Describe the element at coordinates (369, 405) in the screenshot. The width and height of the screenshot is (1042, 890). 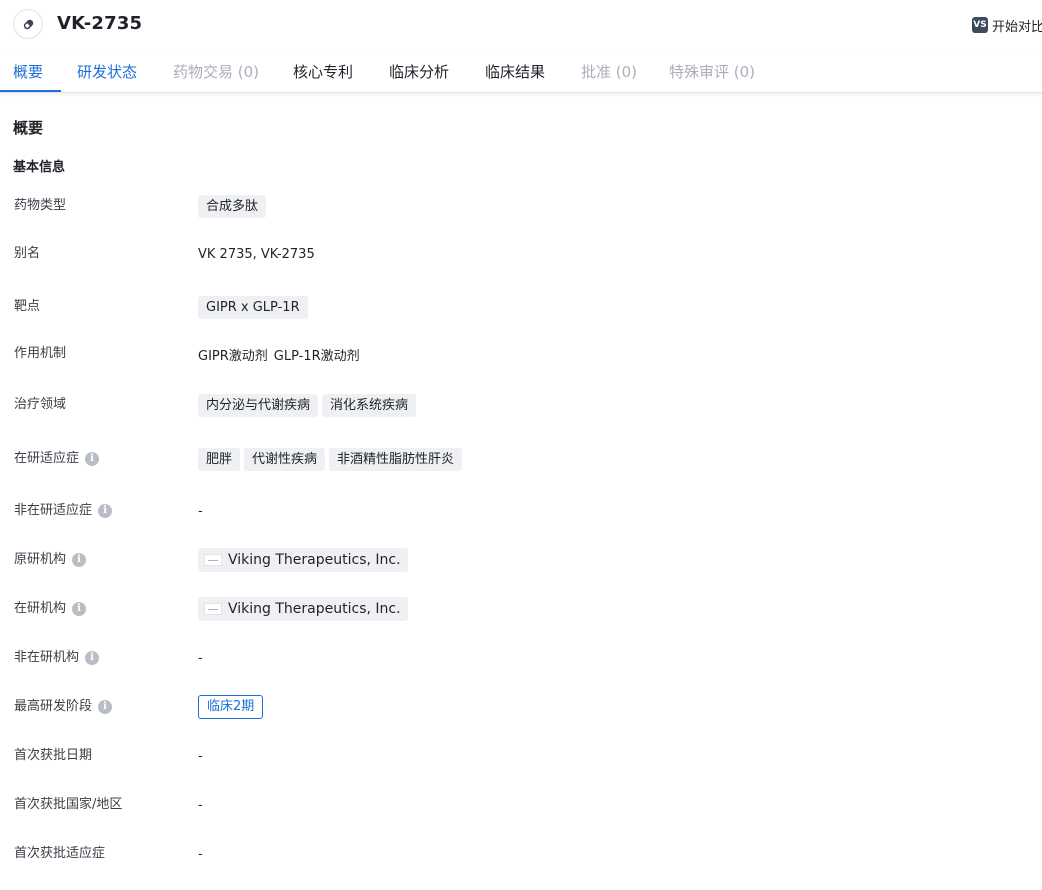
I see `therapeutic-area-tag: 消化系统疾病` at that location.